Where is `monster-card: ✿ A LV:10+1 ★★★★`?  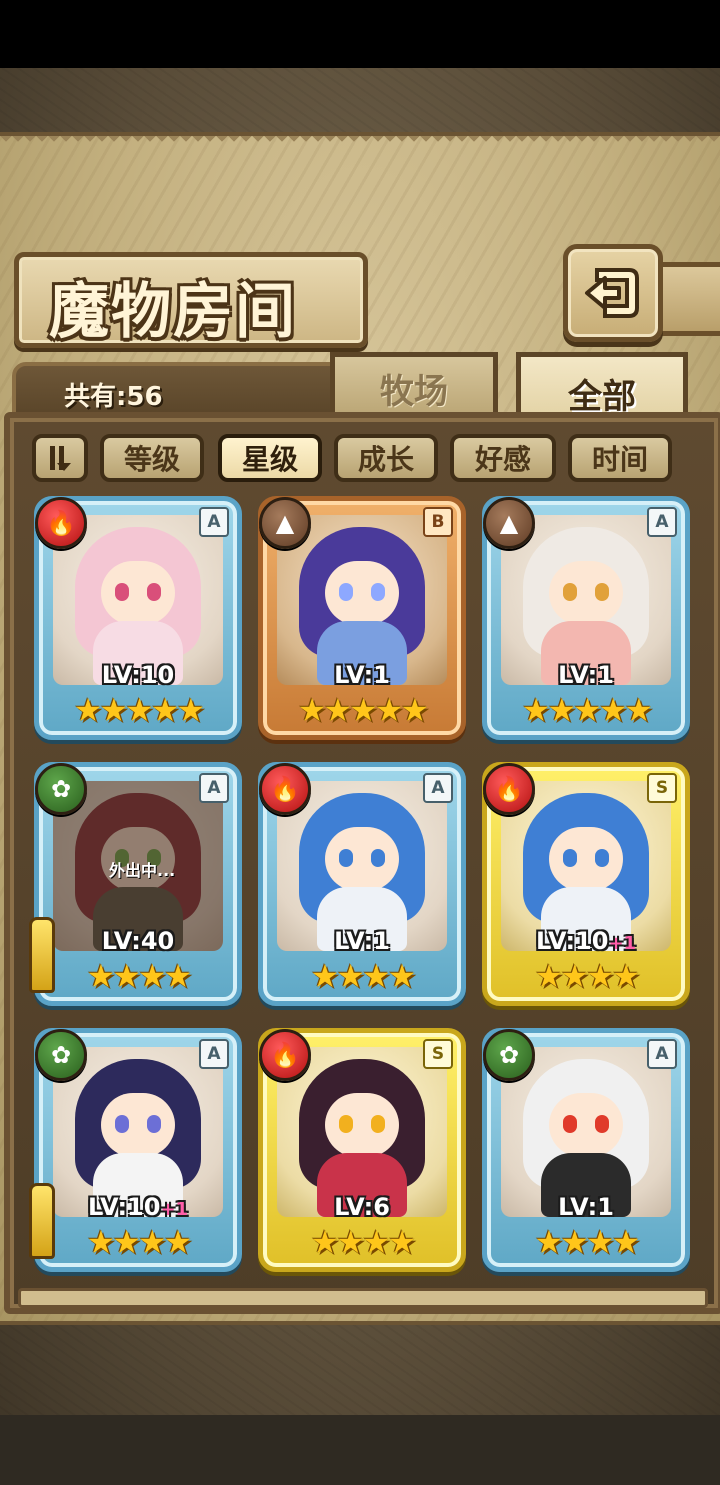 monster-card: ✿ A LV:10+1 ★★★★ is located at coordinates (135, 1150).